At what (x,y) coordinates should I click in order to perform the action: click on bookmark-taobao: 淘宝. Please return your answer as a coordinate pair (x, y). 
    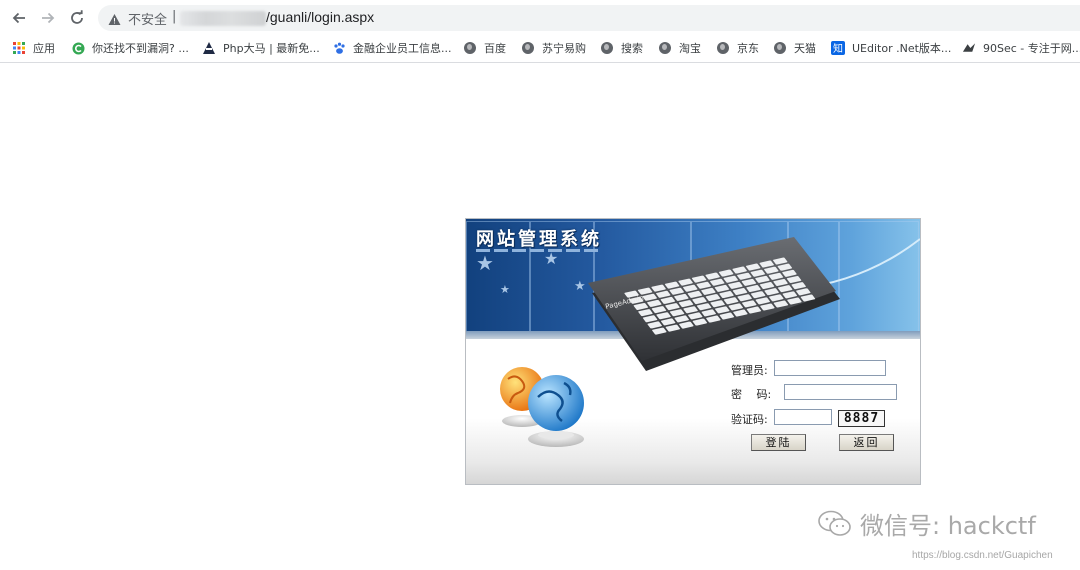
    Looking at the image, I should click on (679, 48).